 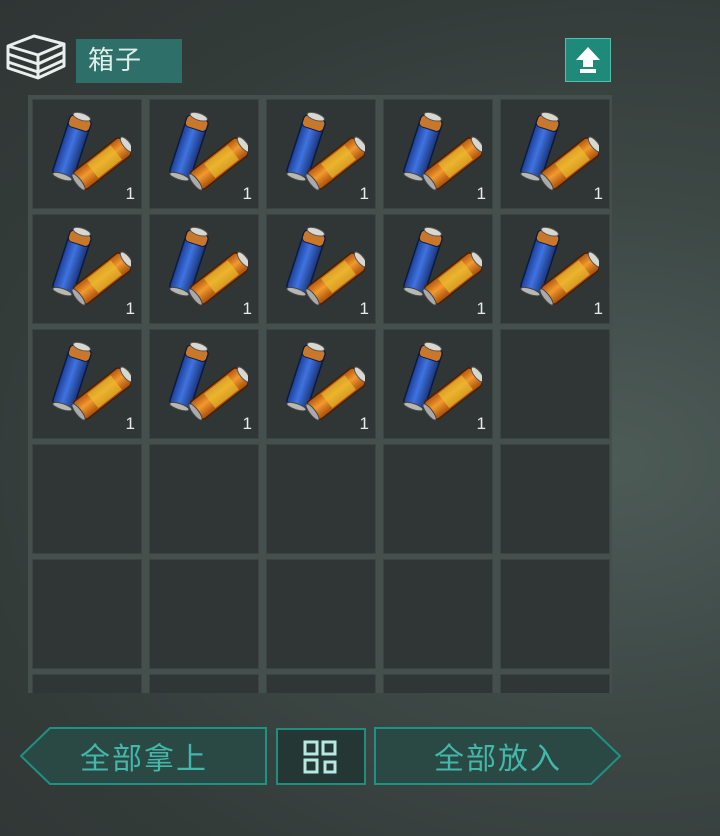 I want to click on sort-button, so click(x=321, y=756).